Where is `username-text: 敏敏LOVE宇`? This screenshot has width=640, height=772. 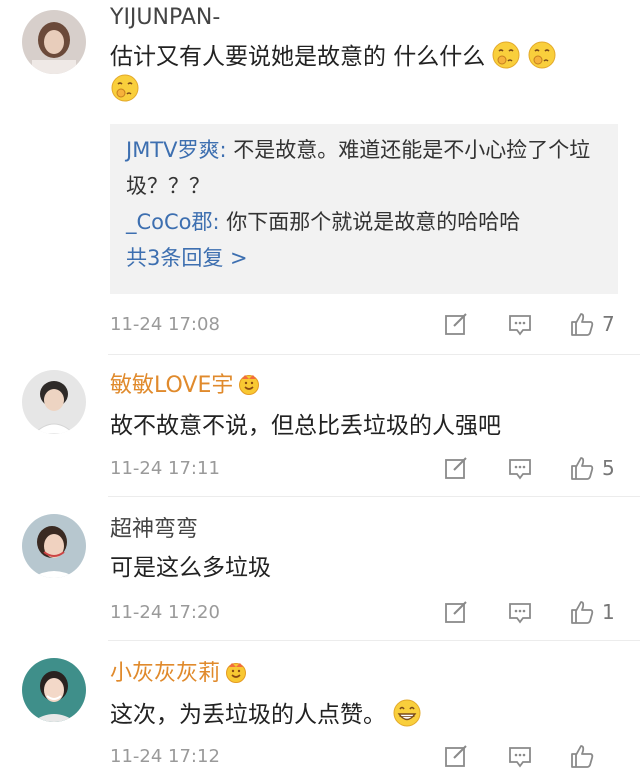 username-text: 敏敏LOVE宇 is located at coordinates (172, 385).